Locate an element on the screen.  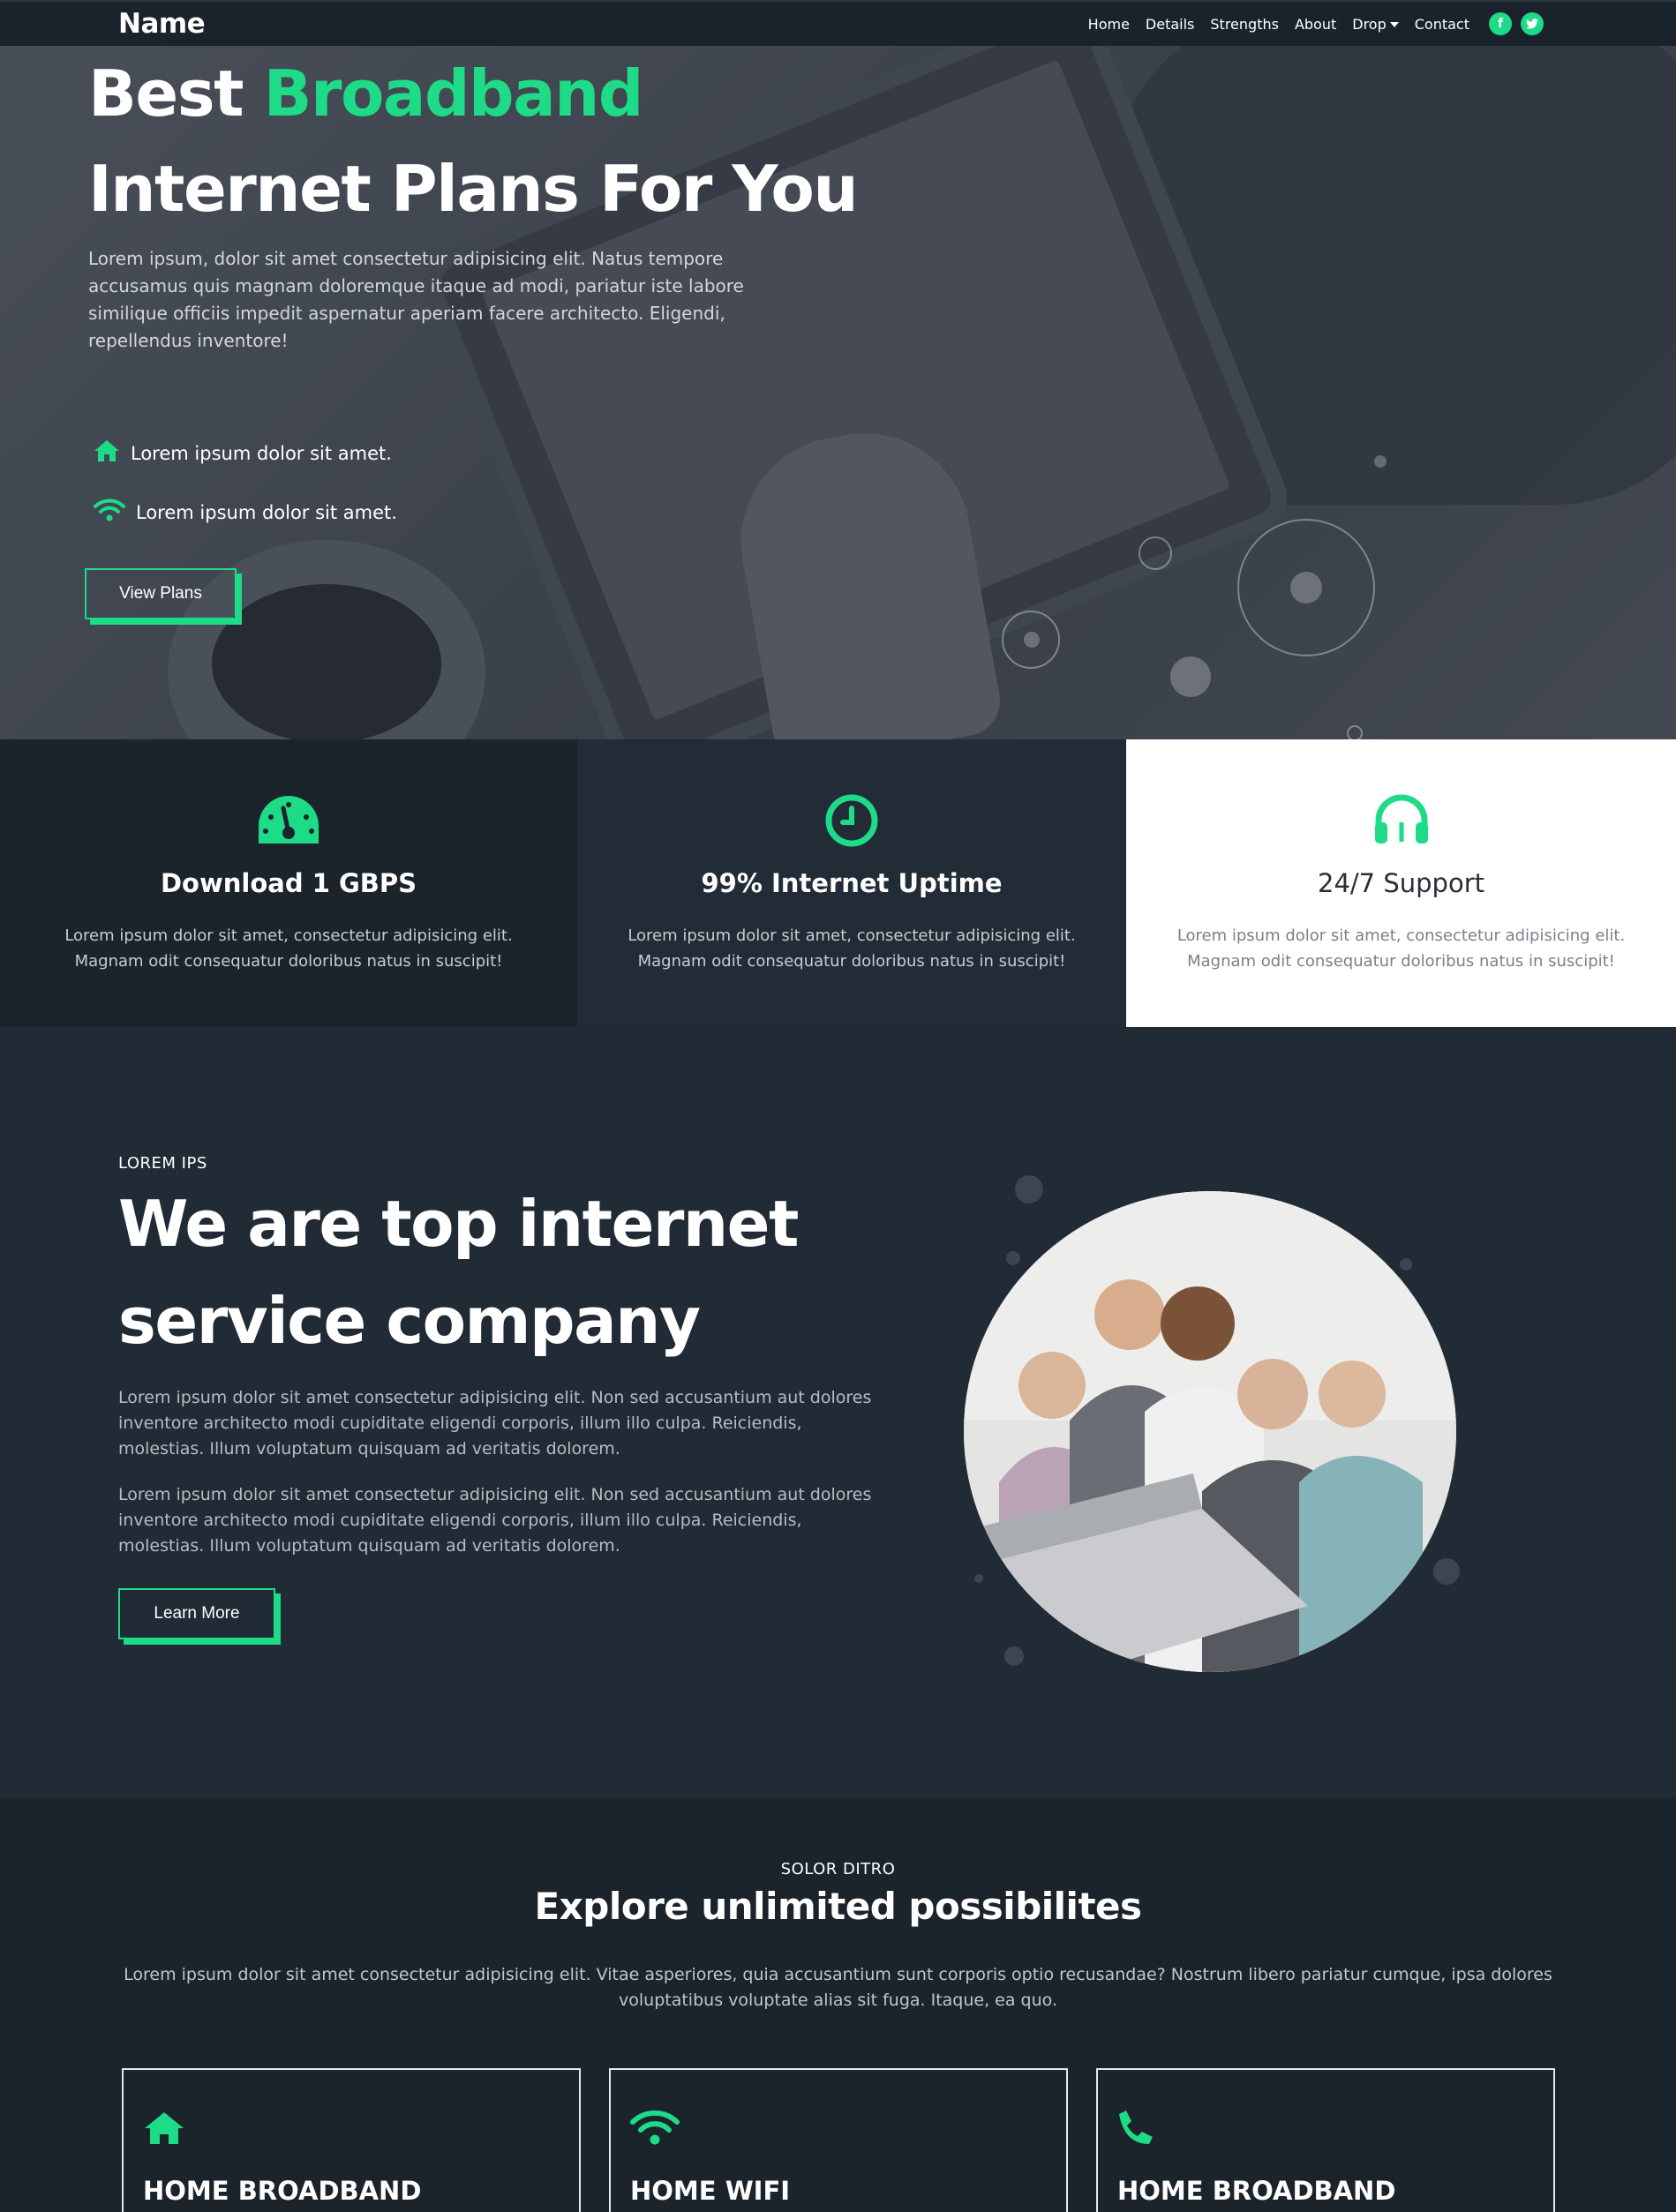
social-links: f is located at coordinates (1516, 23).